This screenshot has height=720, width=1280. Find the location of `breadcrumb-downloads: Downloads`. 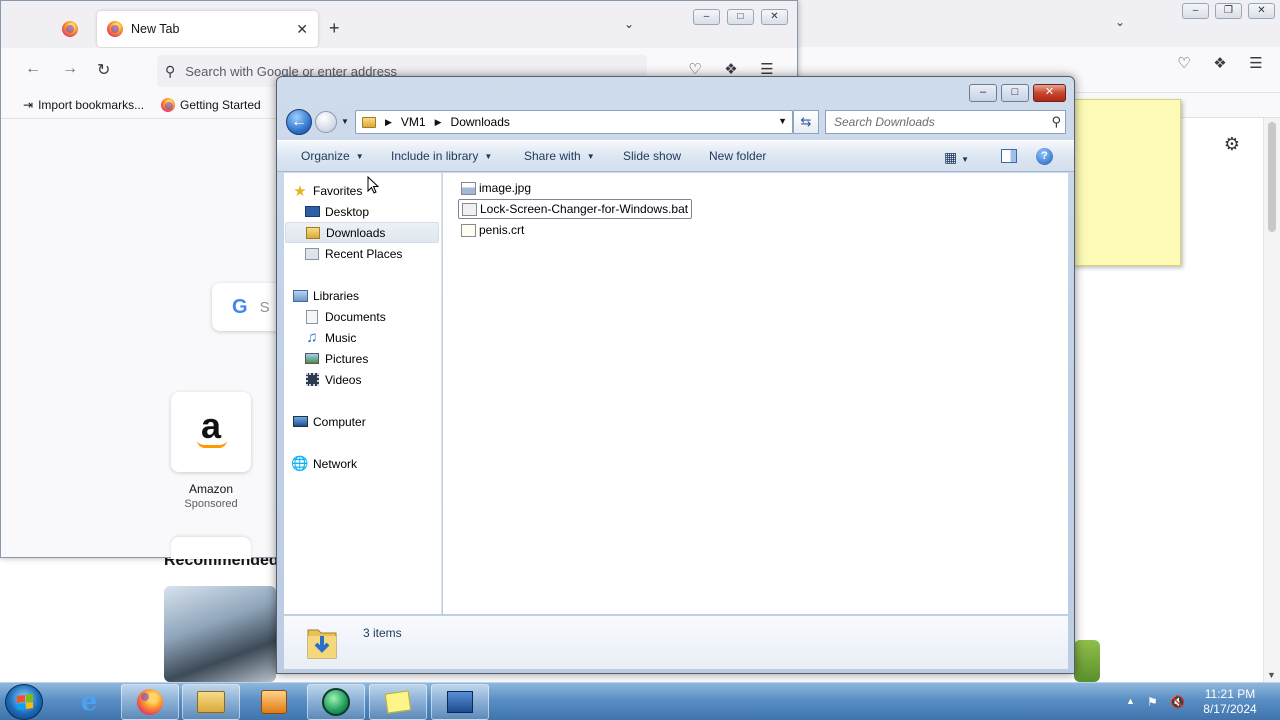

breadcrumb-downloads: Downloads is located at coordinates (480, 122).